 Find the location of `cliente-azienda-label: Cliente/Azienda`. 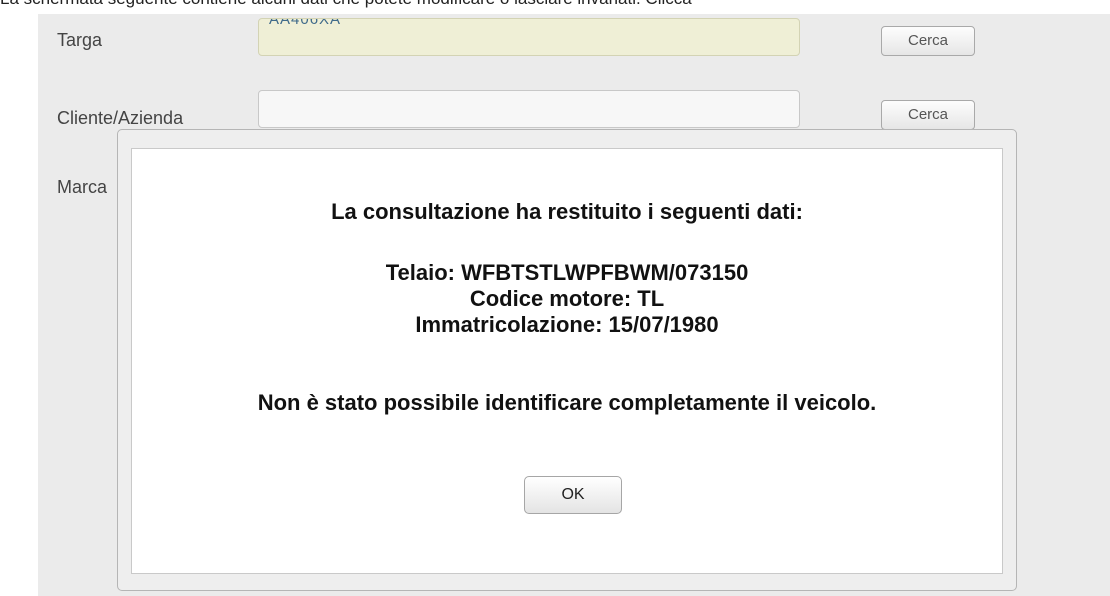

cliente-azienda-label: Cliente/Azienda is located at coordinates (120, 118).